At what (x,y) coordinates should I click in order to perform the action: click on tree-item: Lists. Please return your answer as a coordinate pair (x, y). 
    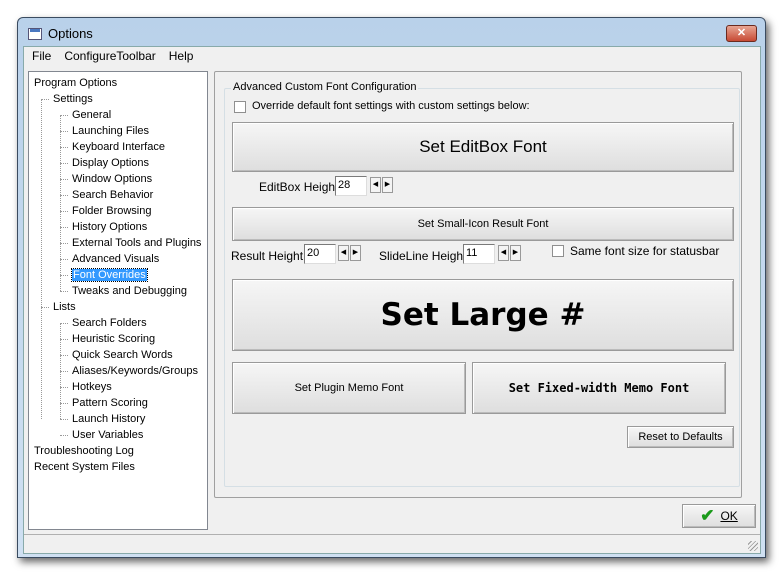
    Looking at the image, I should click on (64, 307).